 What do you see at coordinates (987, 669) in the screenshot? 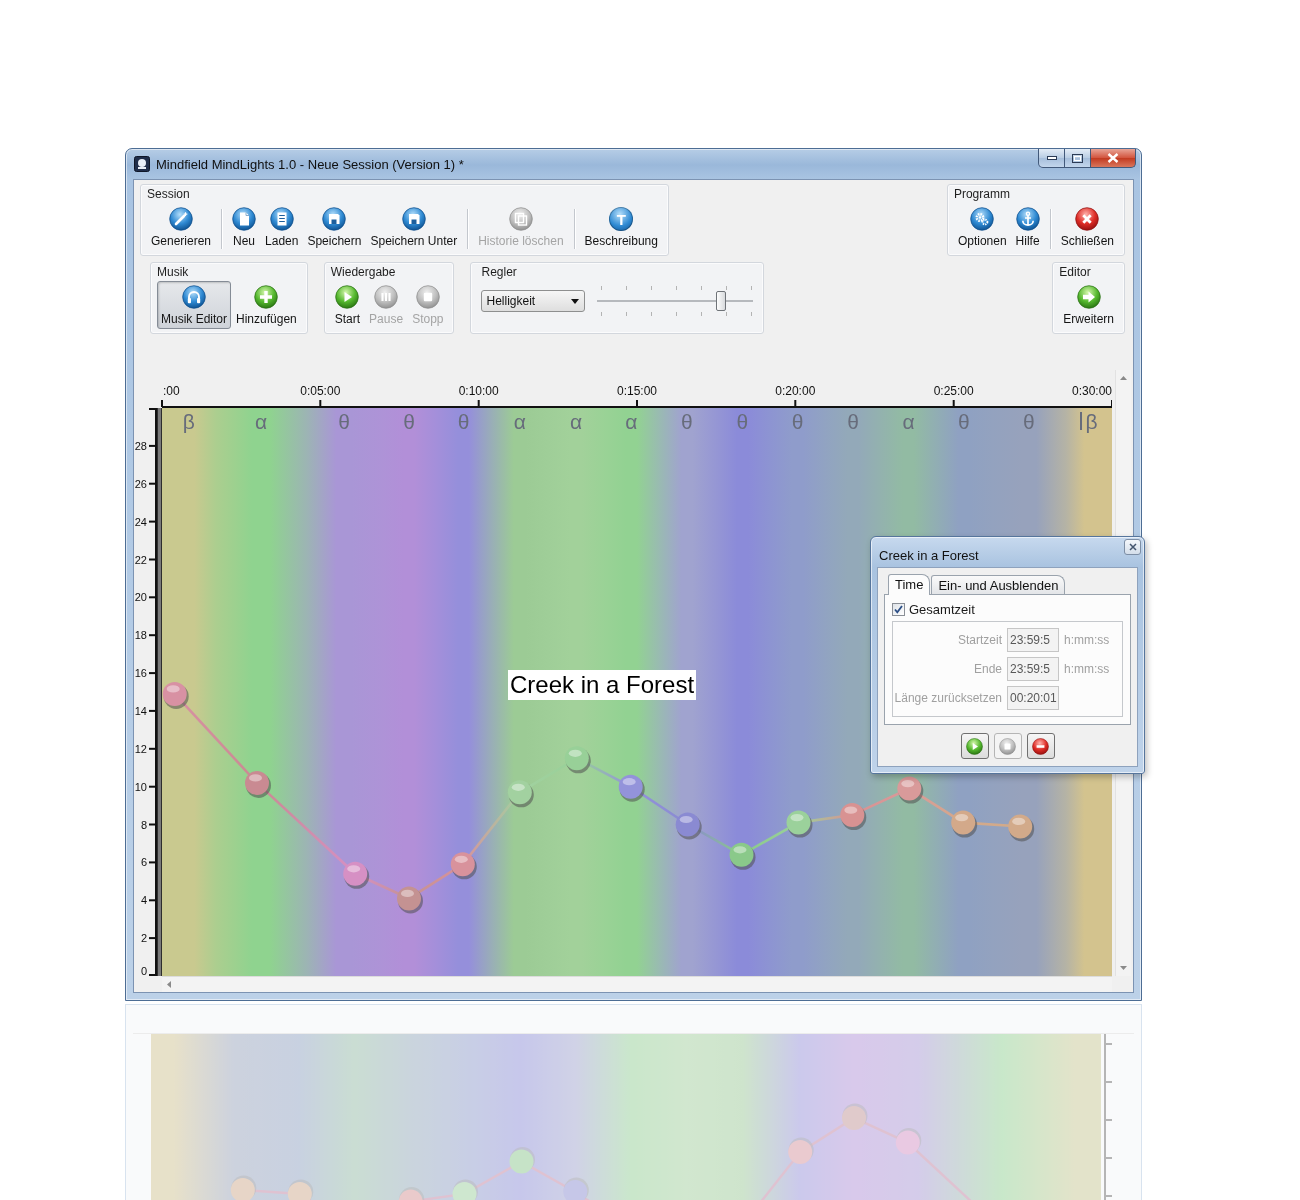
I see `field-label: Ende` at bounding box center [987, 669].